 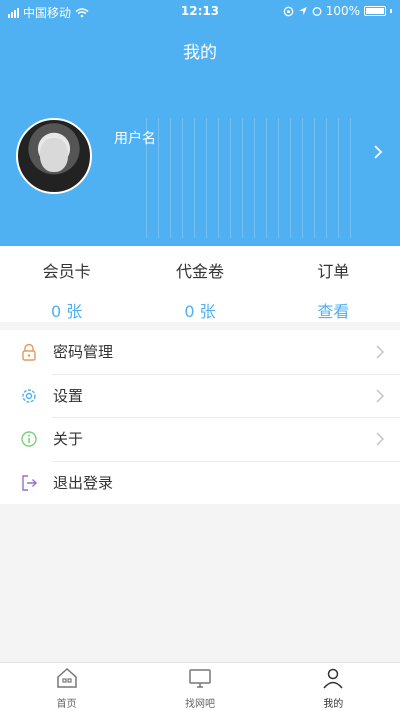 I want to click on tab-find-netcafe: 找网吧, so click(x=199, y=686).